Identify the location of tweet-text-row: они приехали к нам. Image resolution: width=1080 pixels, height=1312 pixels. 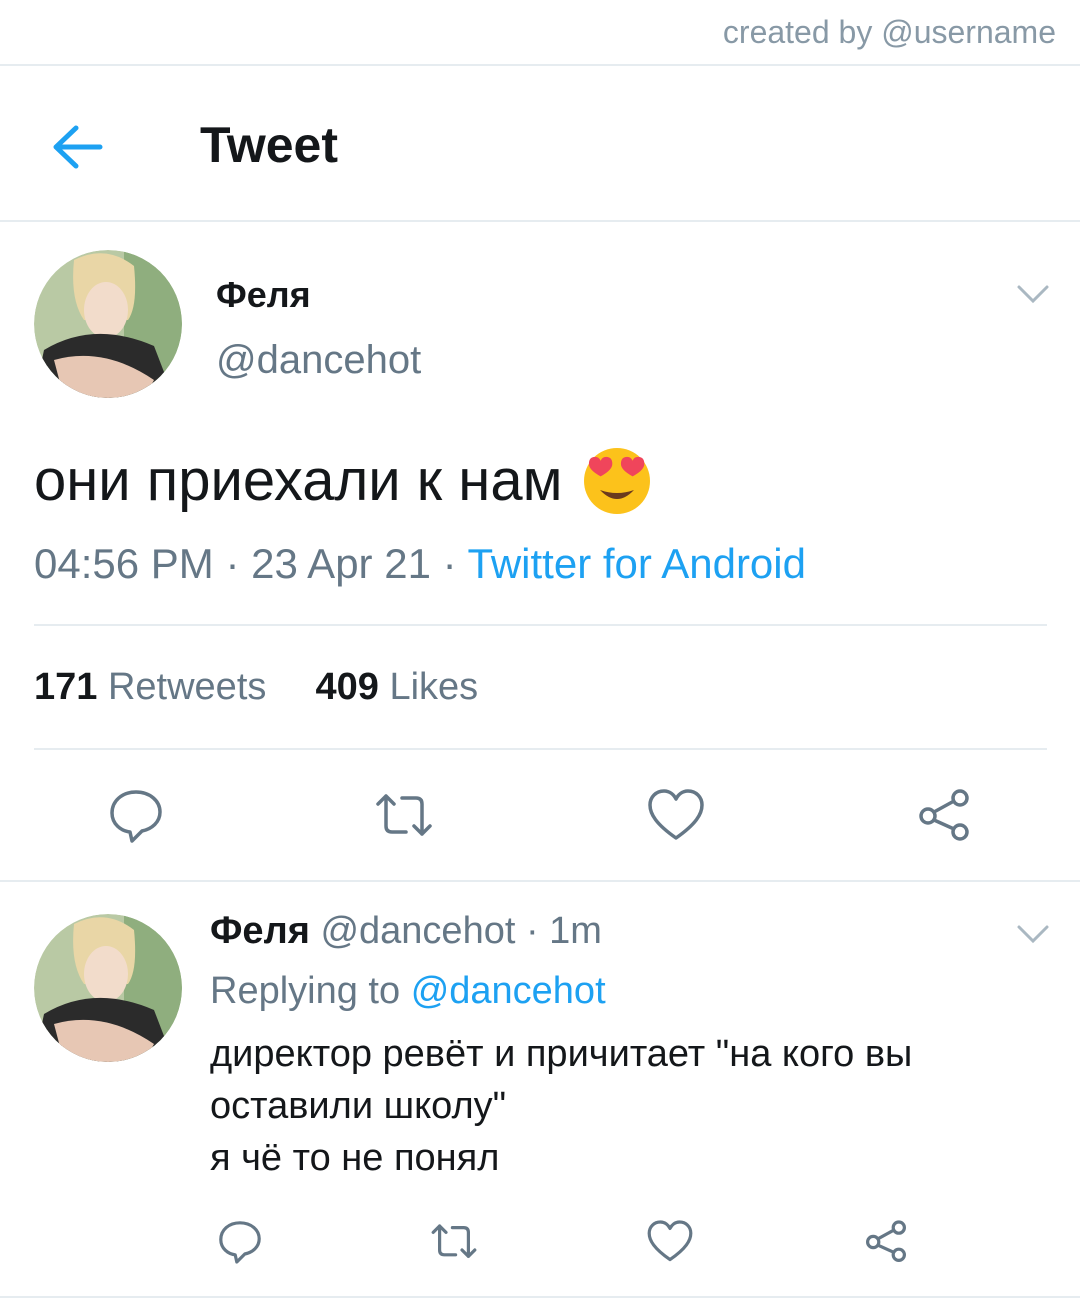
(343, 481).